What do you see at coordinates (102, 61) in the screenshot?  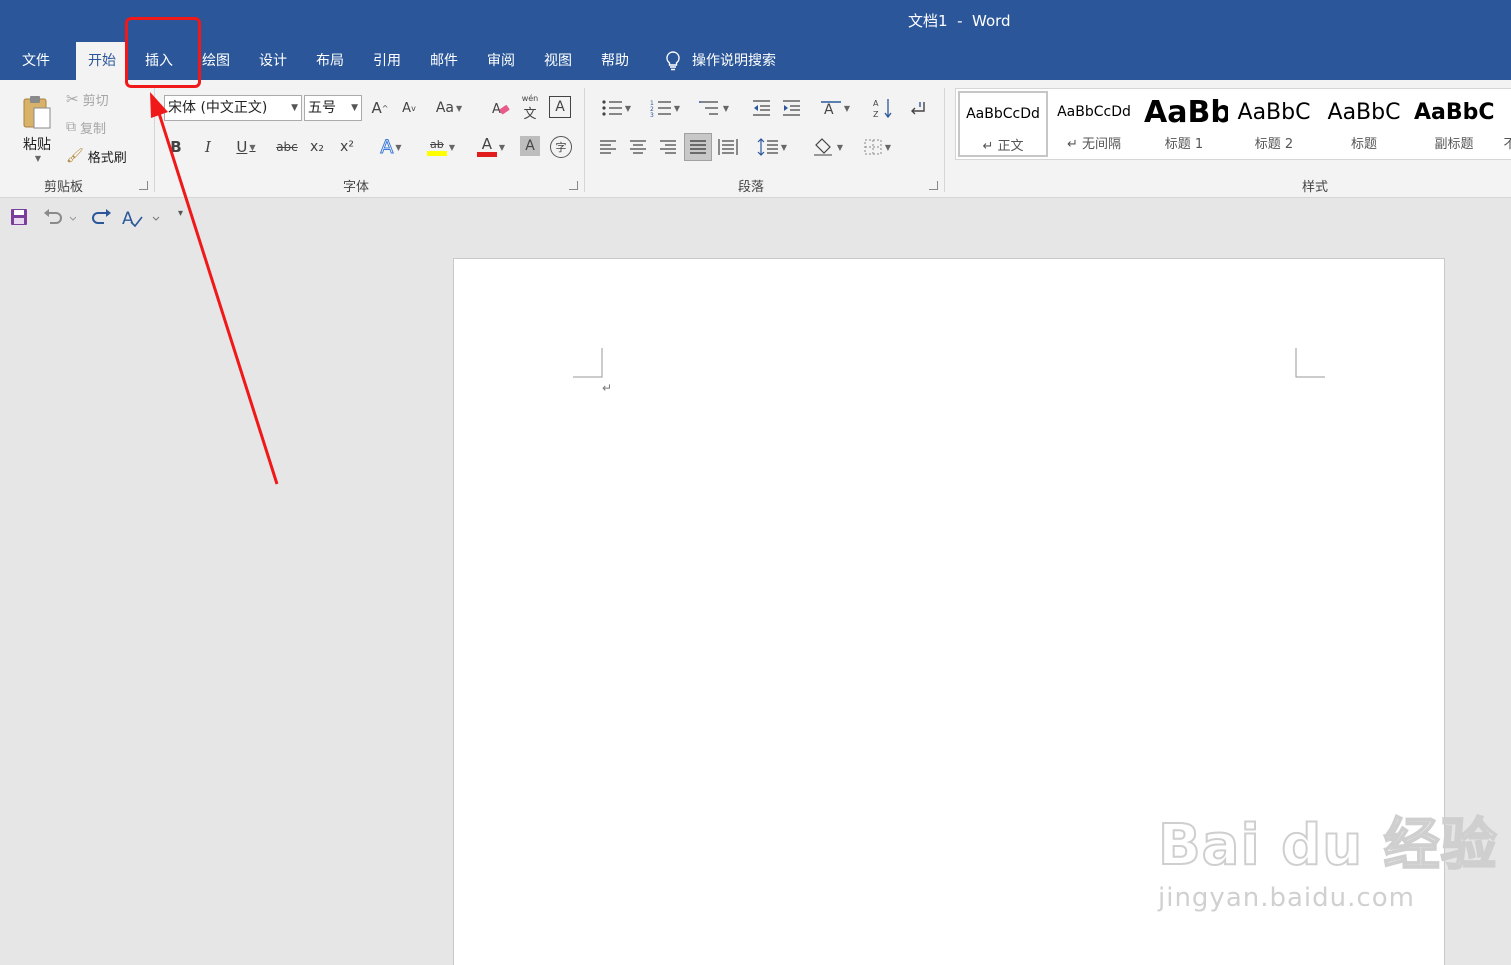 I see `tab-home: 开始` at bounding box center [102, 61].